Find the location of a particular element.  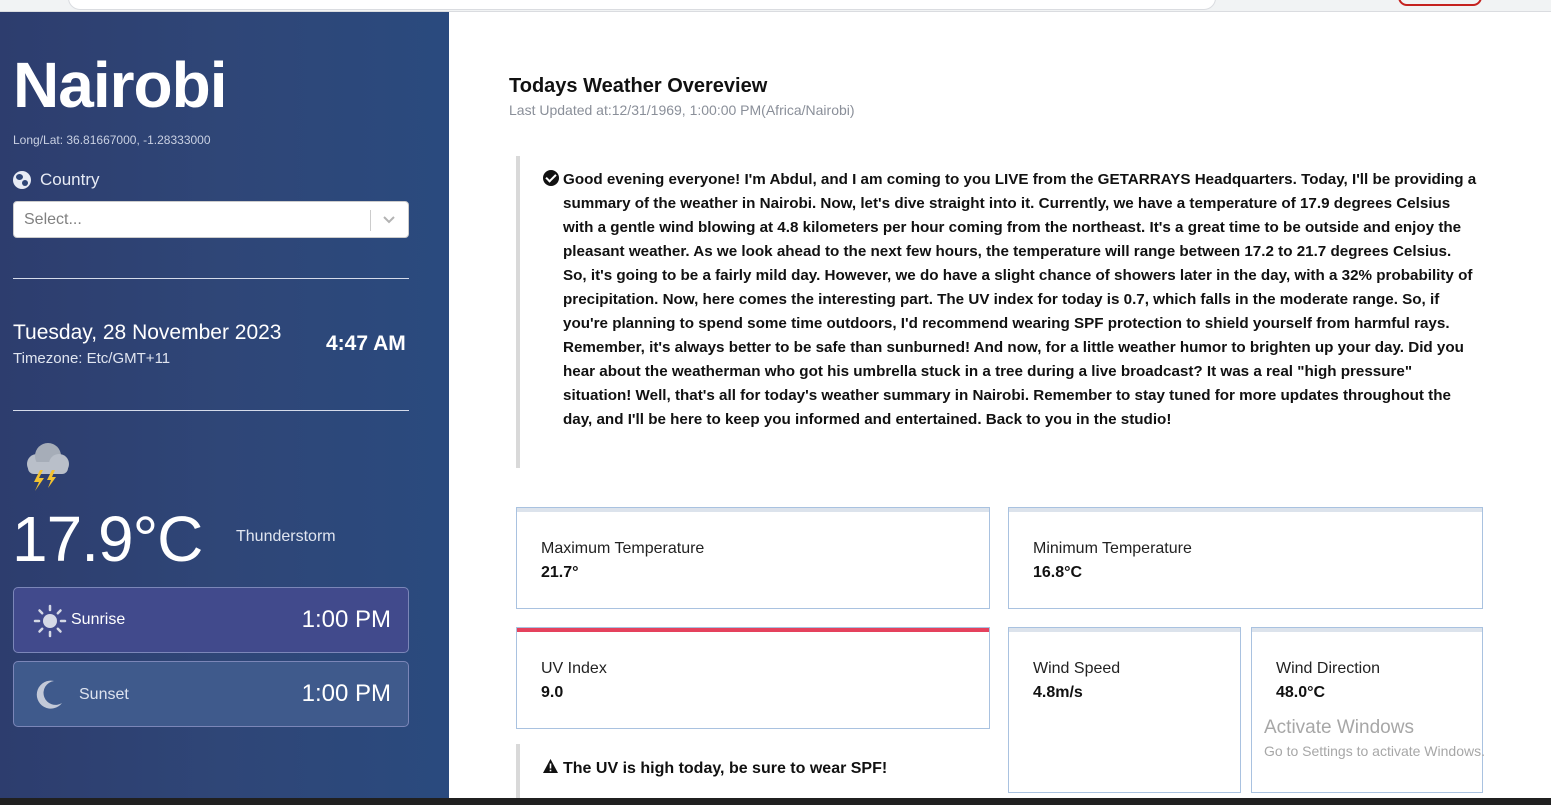

profile-button is located at coordinates (1440, 3).